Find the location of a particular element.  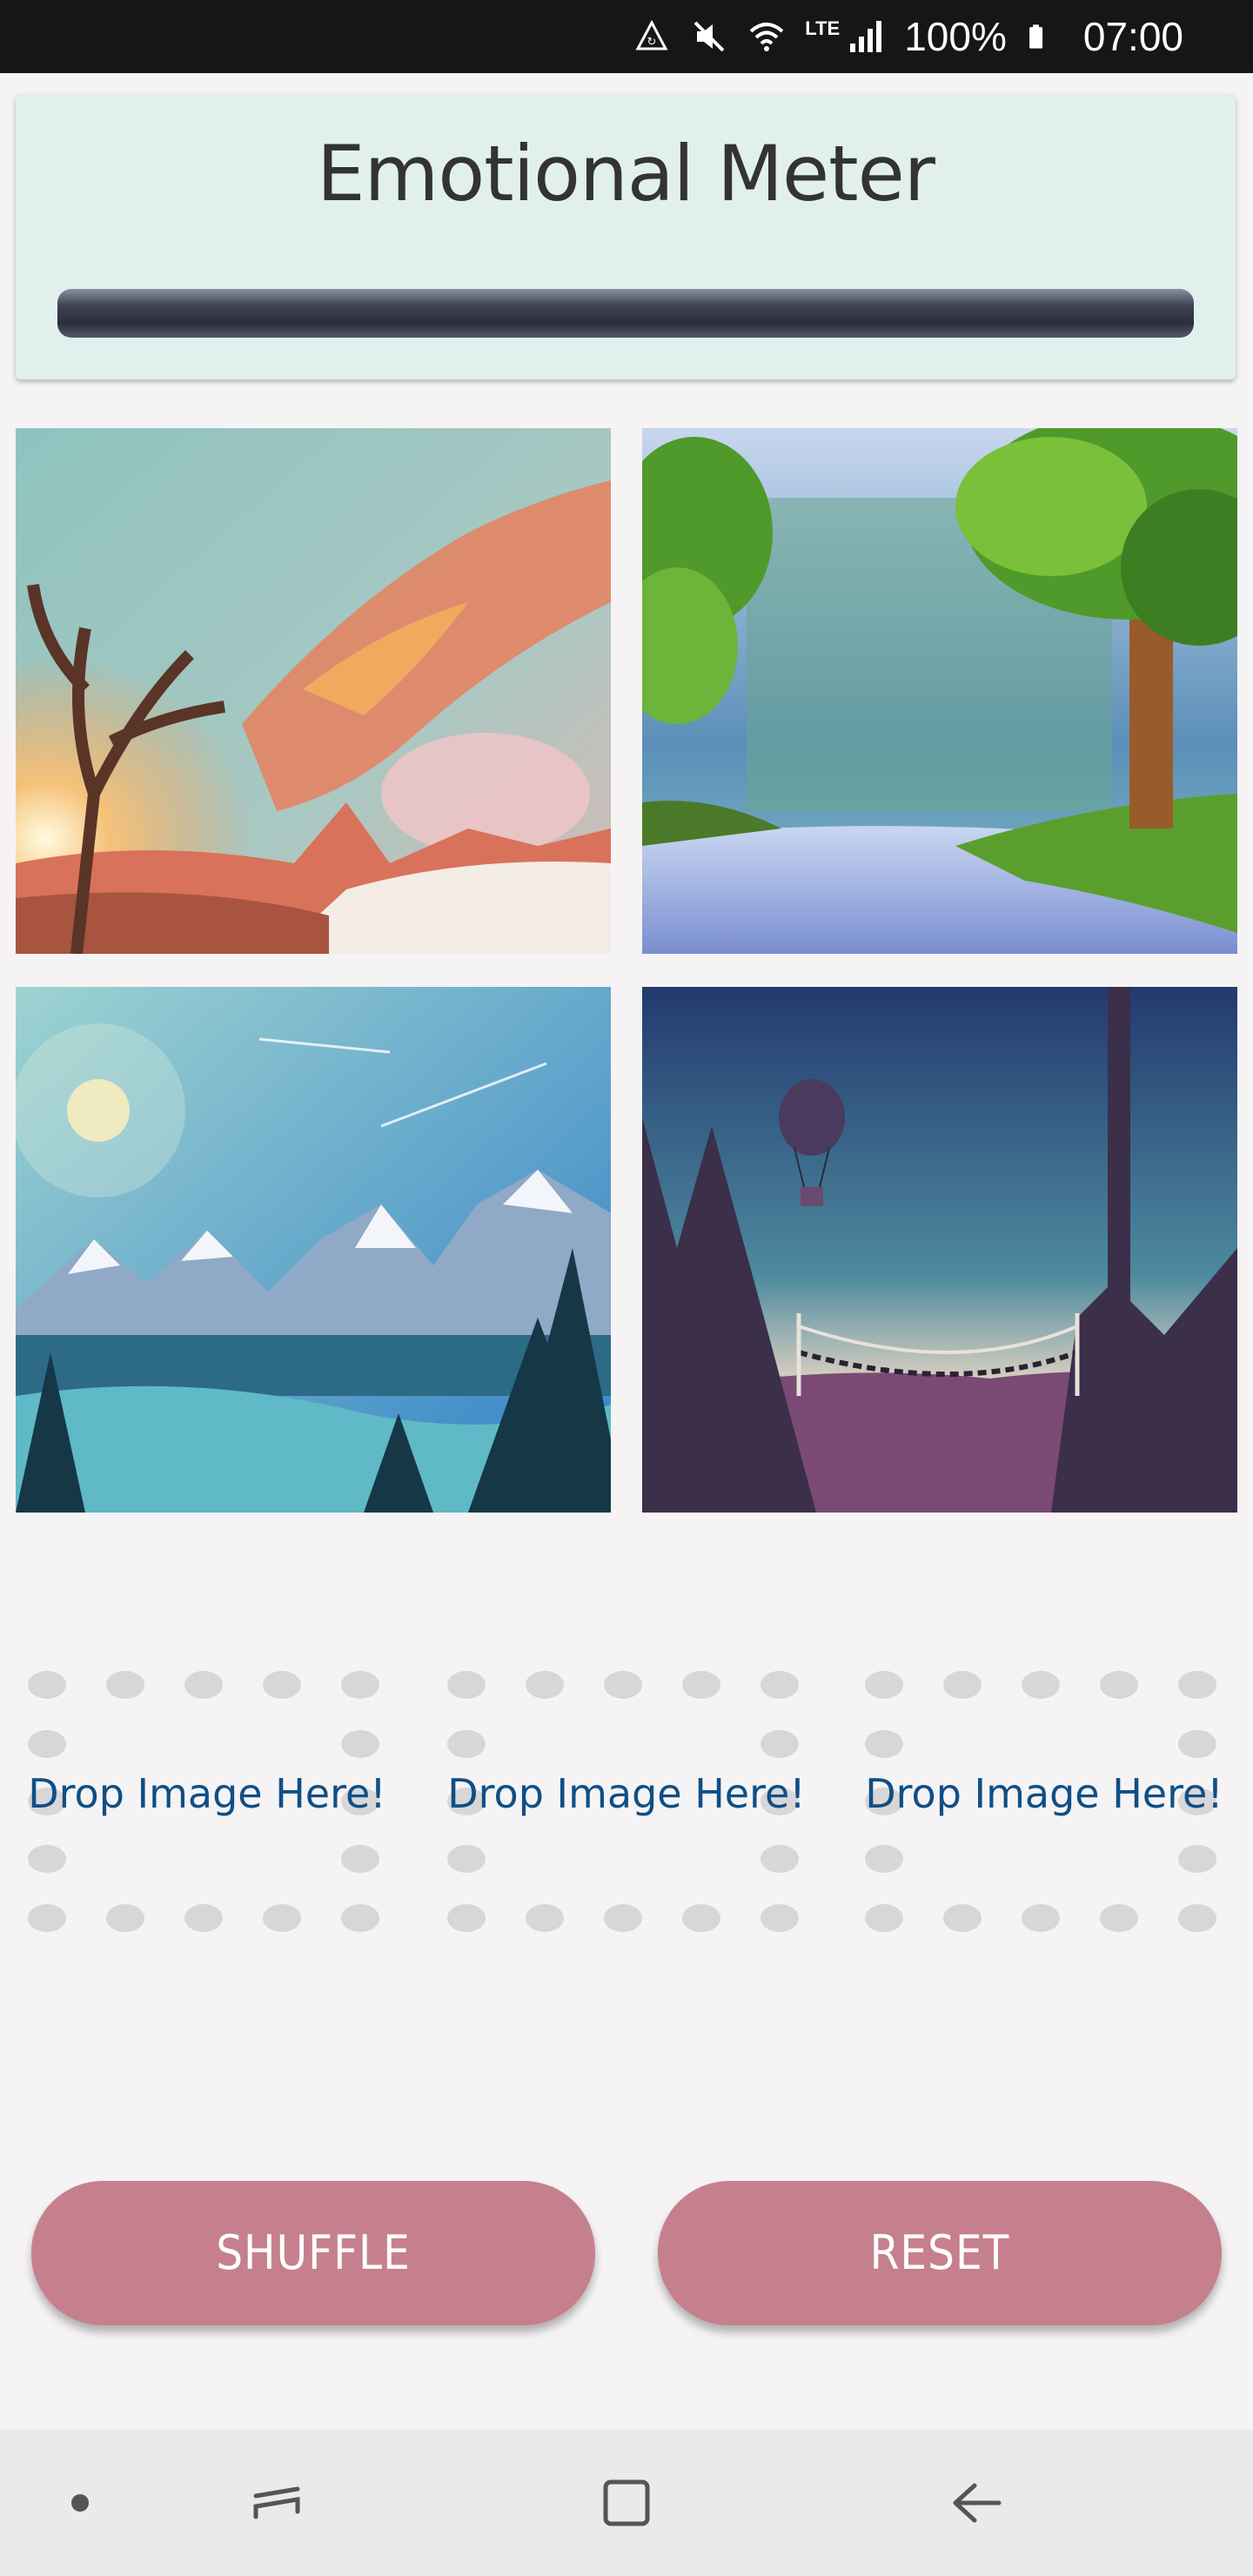

drop-zone-3: Drop Image Here! is located at coordinates (1044, 1806).